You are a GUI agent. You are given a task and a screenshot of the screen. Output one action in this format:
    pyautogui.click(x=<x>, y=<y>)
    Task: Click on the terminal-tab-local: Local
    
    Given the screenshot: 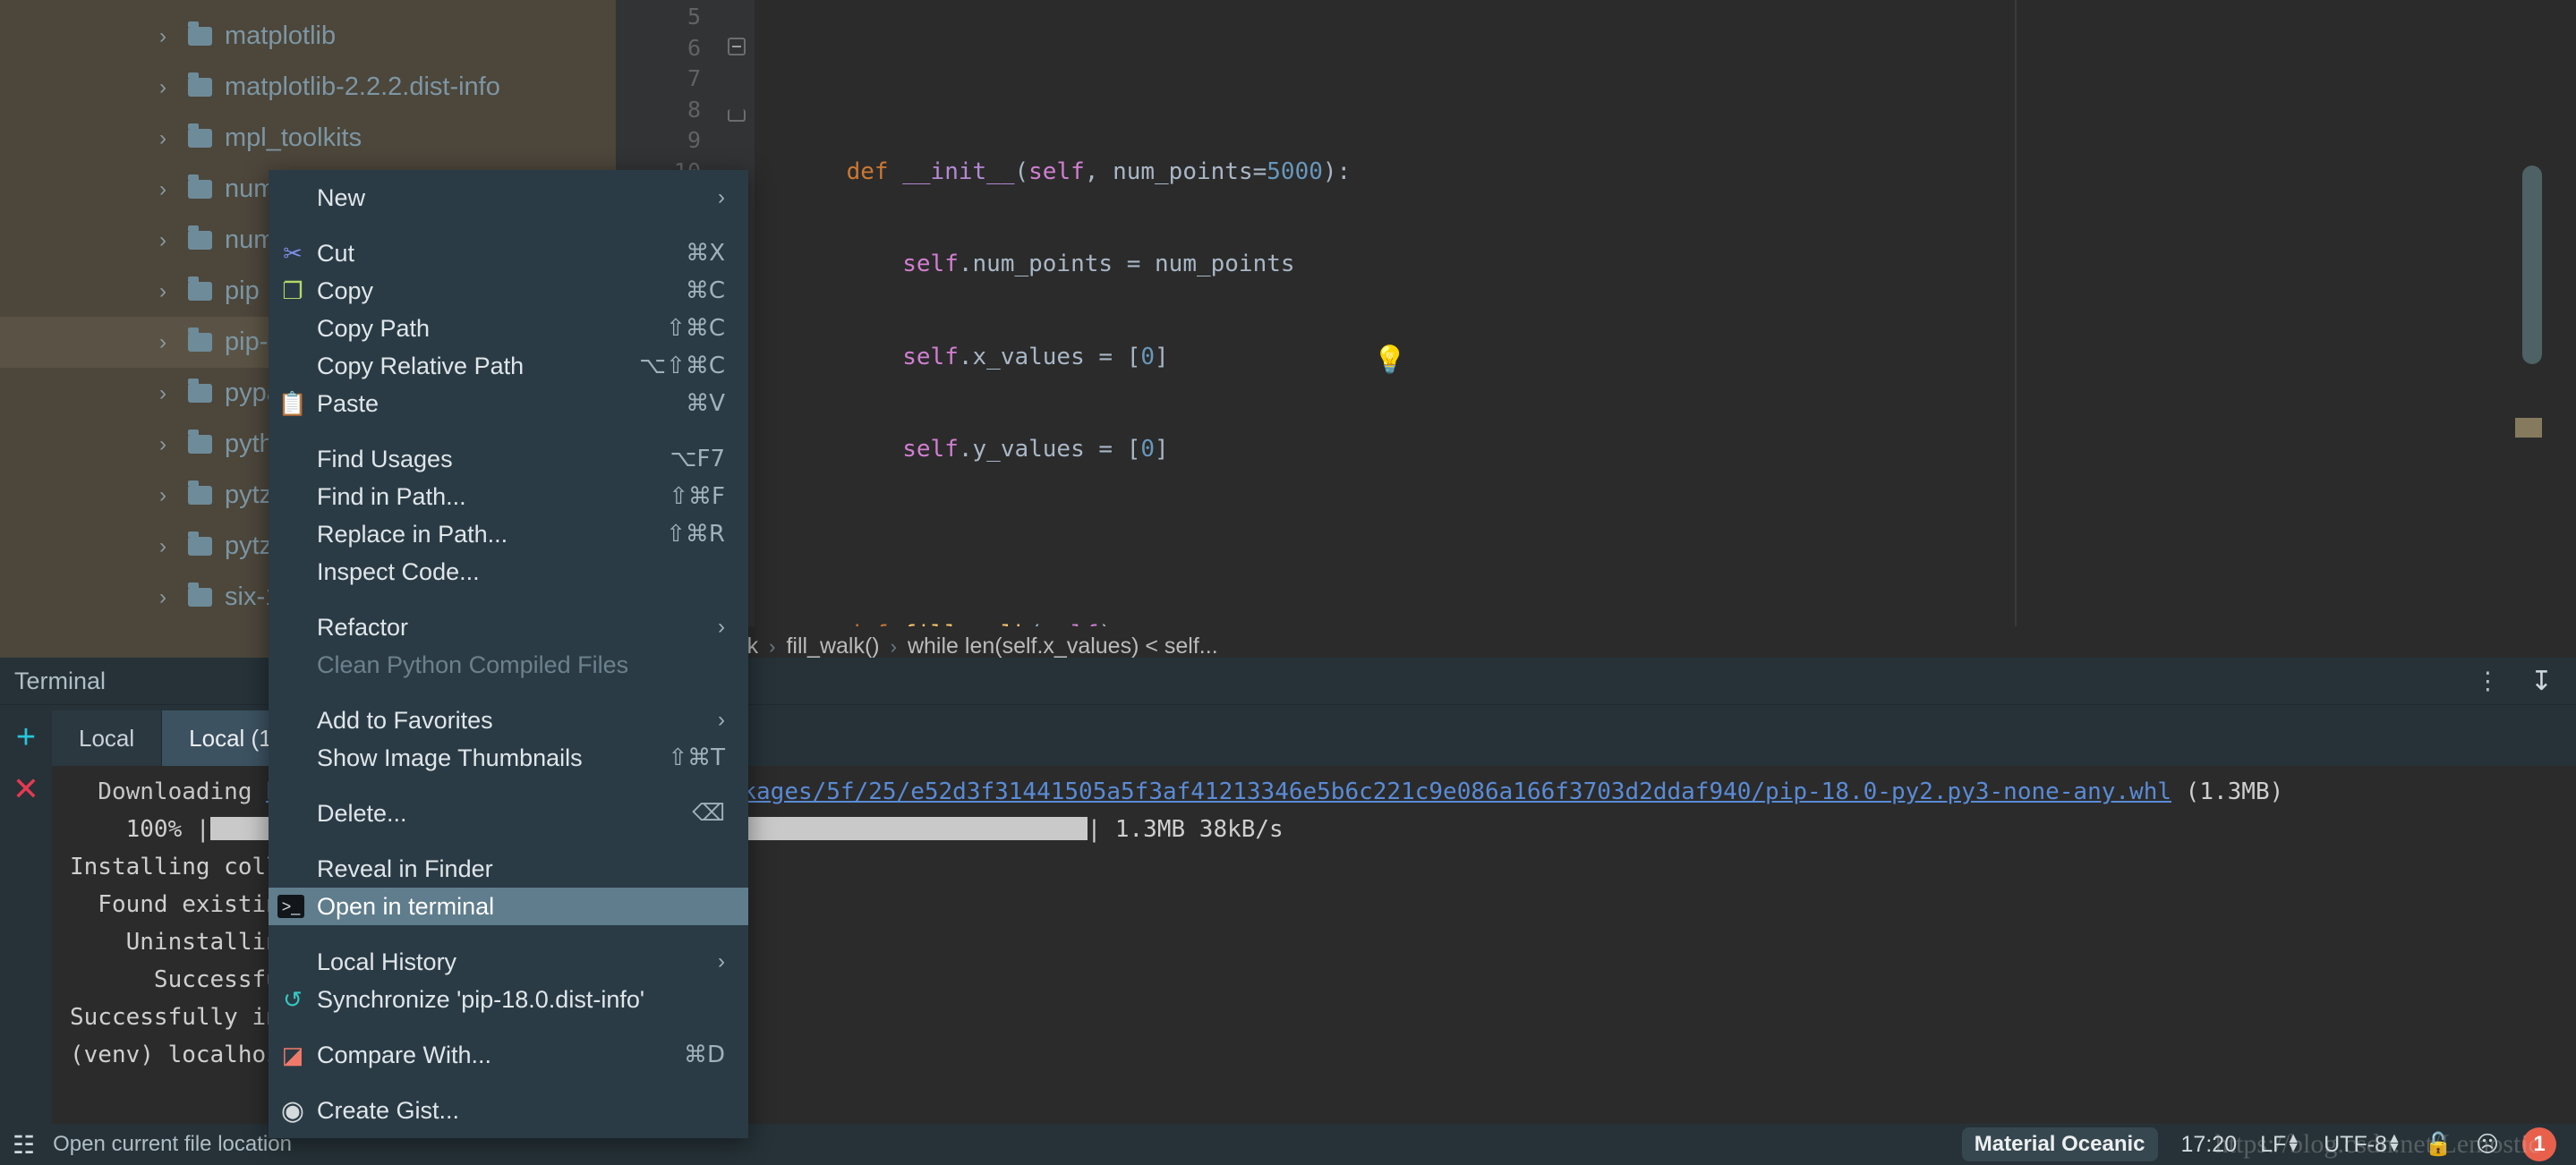 What is the action you would take?
    pyautogui.click(x=107, y=738)
    